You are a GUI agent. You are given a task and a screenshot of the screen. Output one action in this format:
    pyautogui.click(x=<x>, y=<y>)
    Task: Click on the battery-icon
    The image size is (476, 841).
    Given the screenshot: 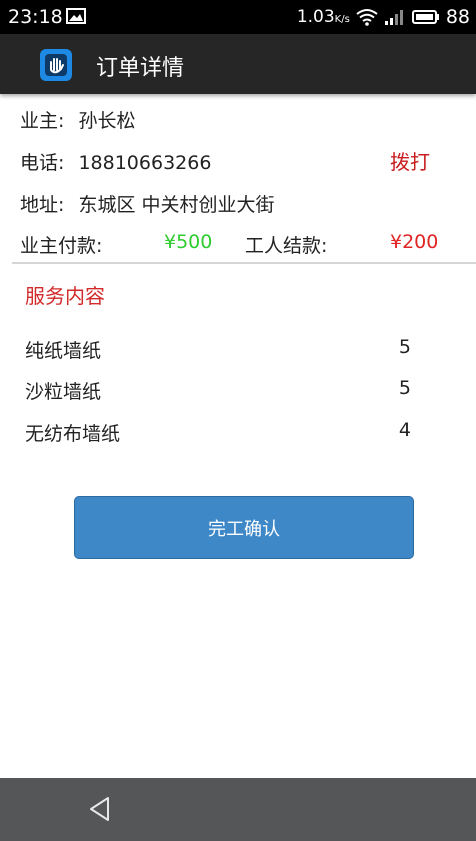 What is the action you would take?
    pyautogui.click(x=425, y=17)
    